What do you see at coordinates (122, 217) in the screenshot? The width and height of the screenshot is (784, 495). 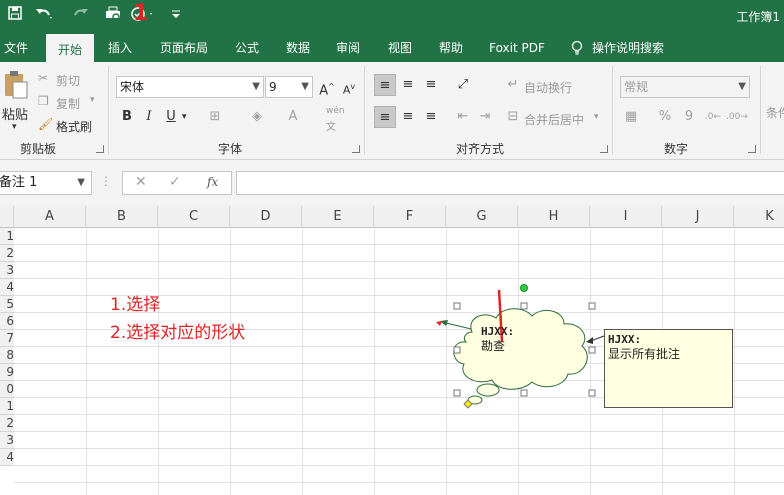 I see `column-header-b: B` at bounding box center [122, 217].